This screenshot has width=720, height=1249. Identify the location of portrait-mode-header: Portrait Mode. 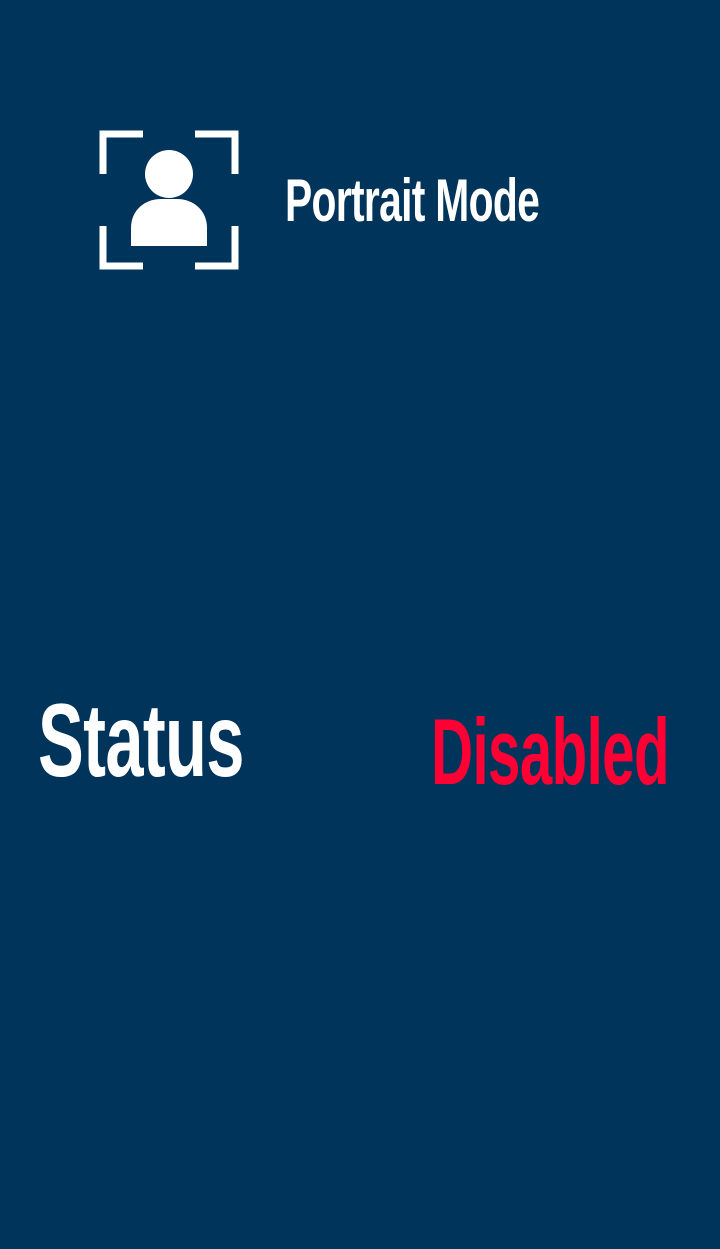
(319, 200).